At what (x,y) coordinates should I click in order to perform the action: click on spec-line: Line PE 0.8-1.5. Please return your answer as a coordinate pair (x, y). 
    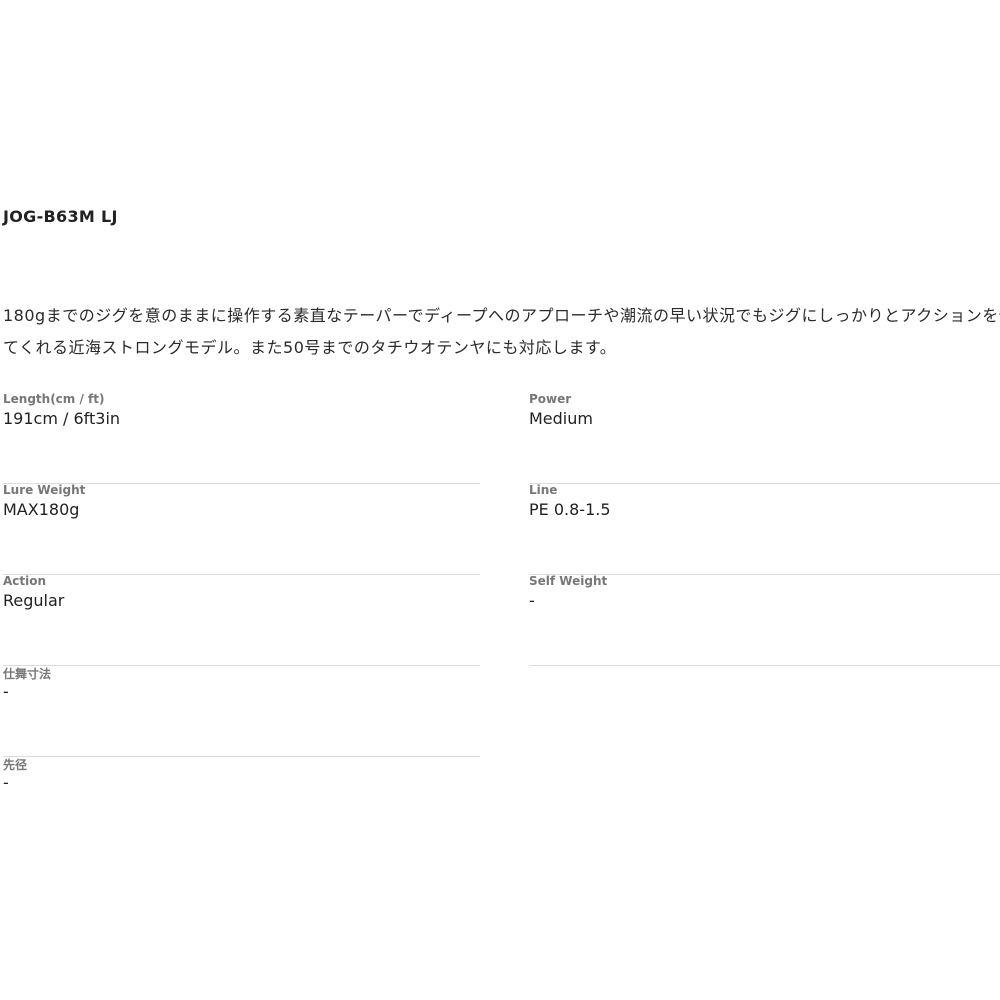
    Looking at the image, I should click on (764, 529).